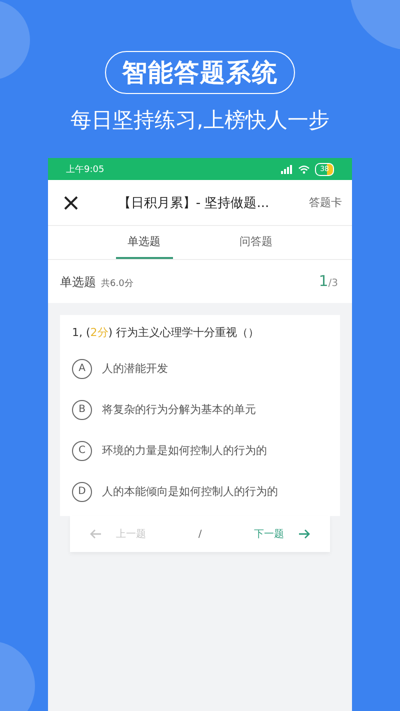 The height and width of the screenshot is (711, 400). Describe the element at coordinates (200, 72) in the screenshot. I see `banner-title: 智能答题系统` at that location.